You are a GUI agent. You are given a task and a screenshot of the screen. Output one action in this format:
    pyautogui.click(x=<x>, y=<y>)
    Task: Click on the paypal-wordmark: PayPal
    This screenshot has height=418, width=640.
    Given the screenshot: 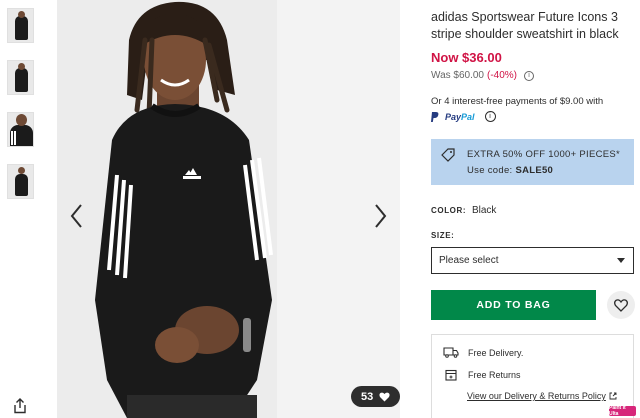 What is the action you would take?
    pyautogui.click(x=460, y=117)
    